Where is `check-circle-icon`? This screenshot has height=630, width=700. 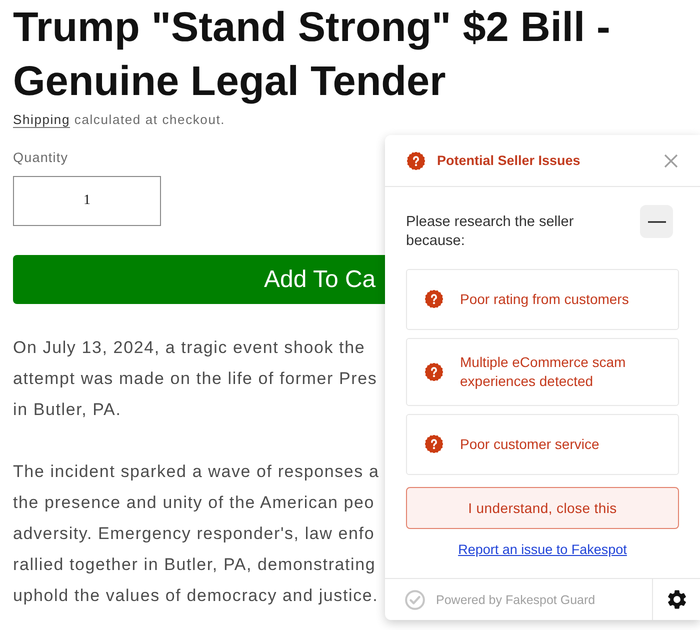 check-circle-icon is located at coordinates (415, 600).